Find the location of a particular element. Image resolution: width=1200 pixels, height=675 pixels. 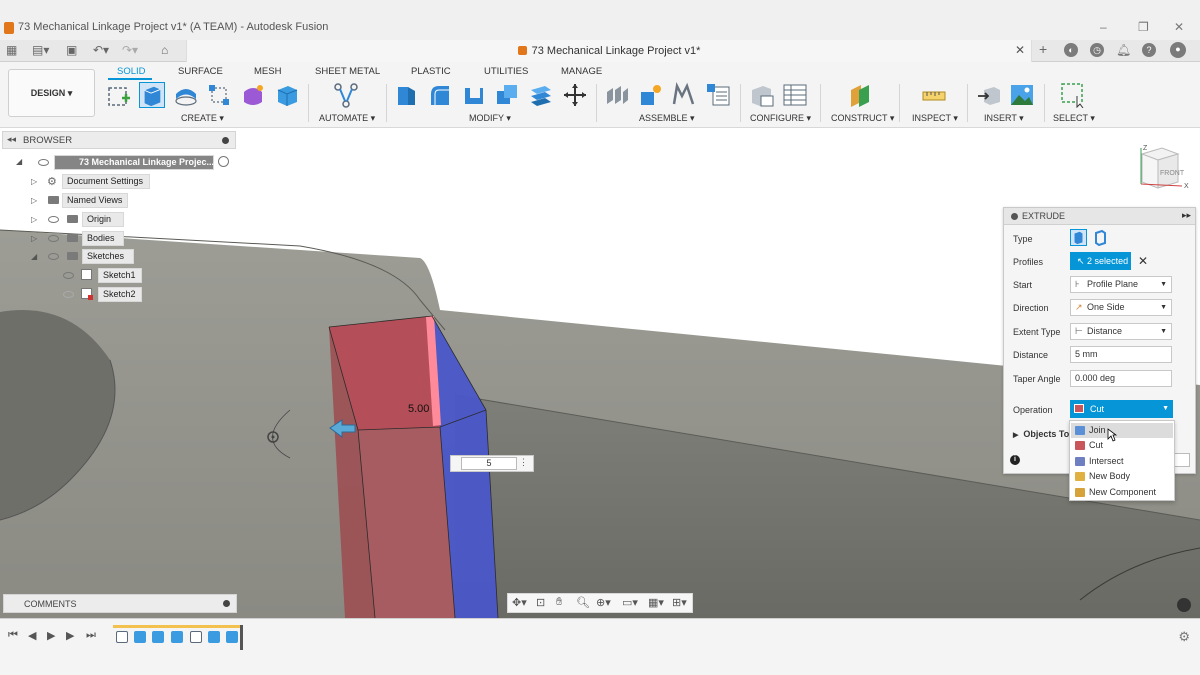

press-pull-icon is located at coordinates (406, 95).